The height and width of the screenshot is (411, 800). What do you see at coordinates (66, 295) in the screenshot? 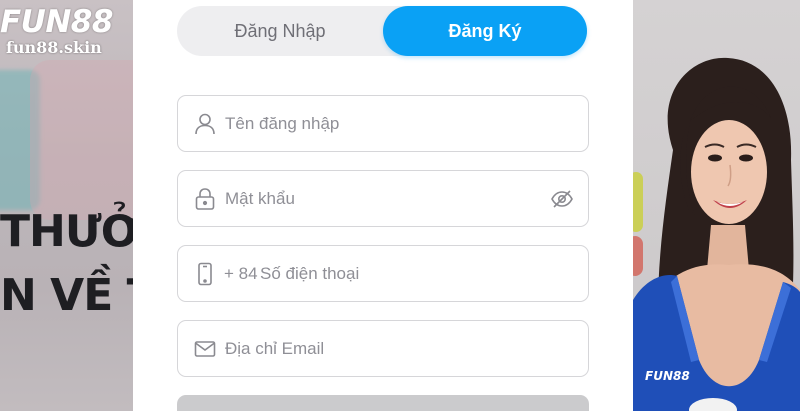
I see `banner-text-line: N VỀ TA` at bounding box center [66, 295].